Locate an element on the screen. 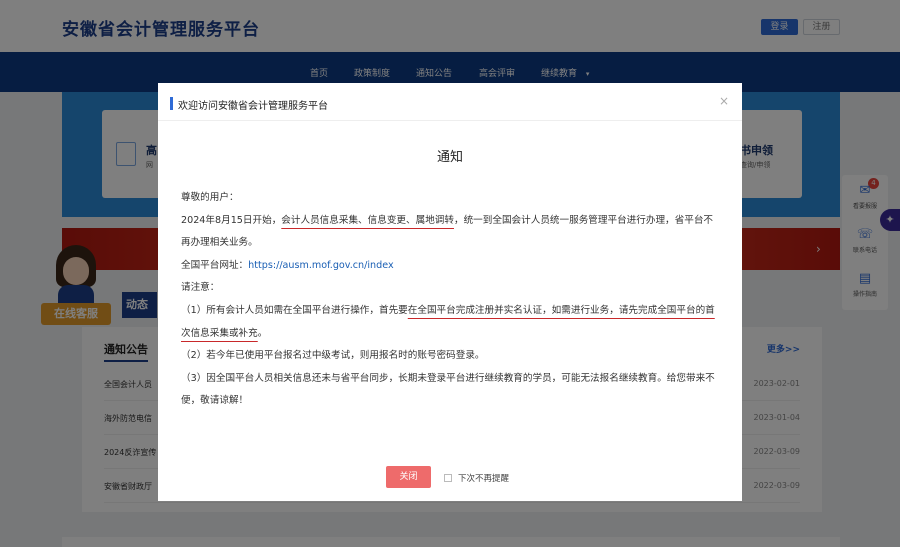 Image resolution: width=900 pixels, height=547 pixels. n1-prefix: （1）所有会计人员如需在全国平台进行操作，首先要 is located at coordinates (294, 310).